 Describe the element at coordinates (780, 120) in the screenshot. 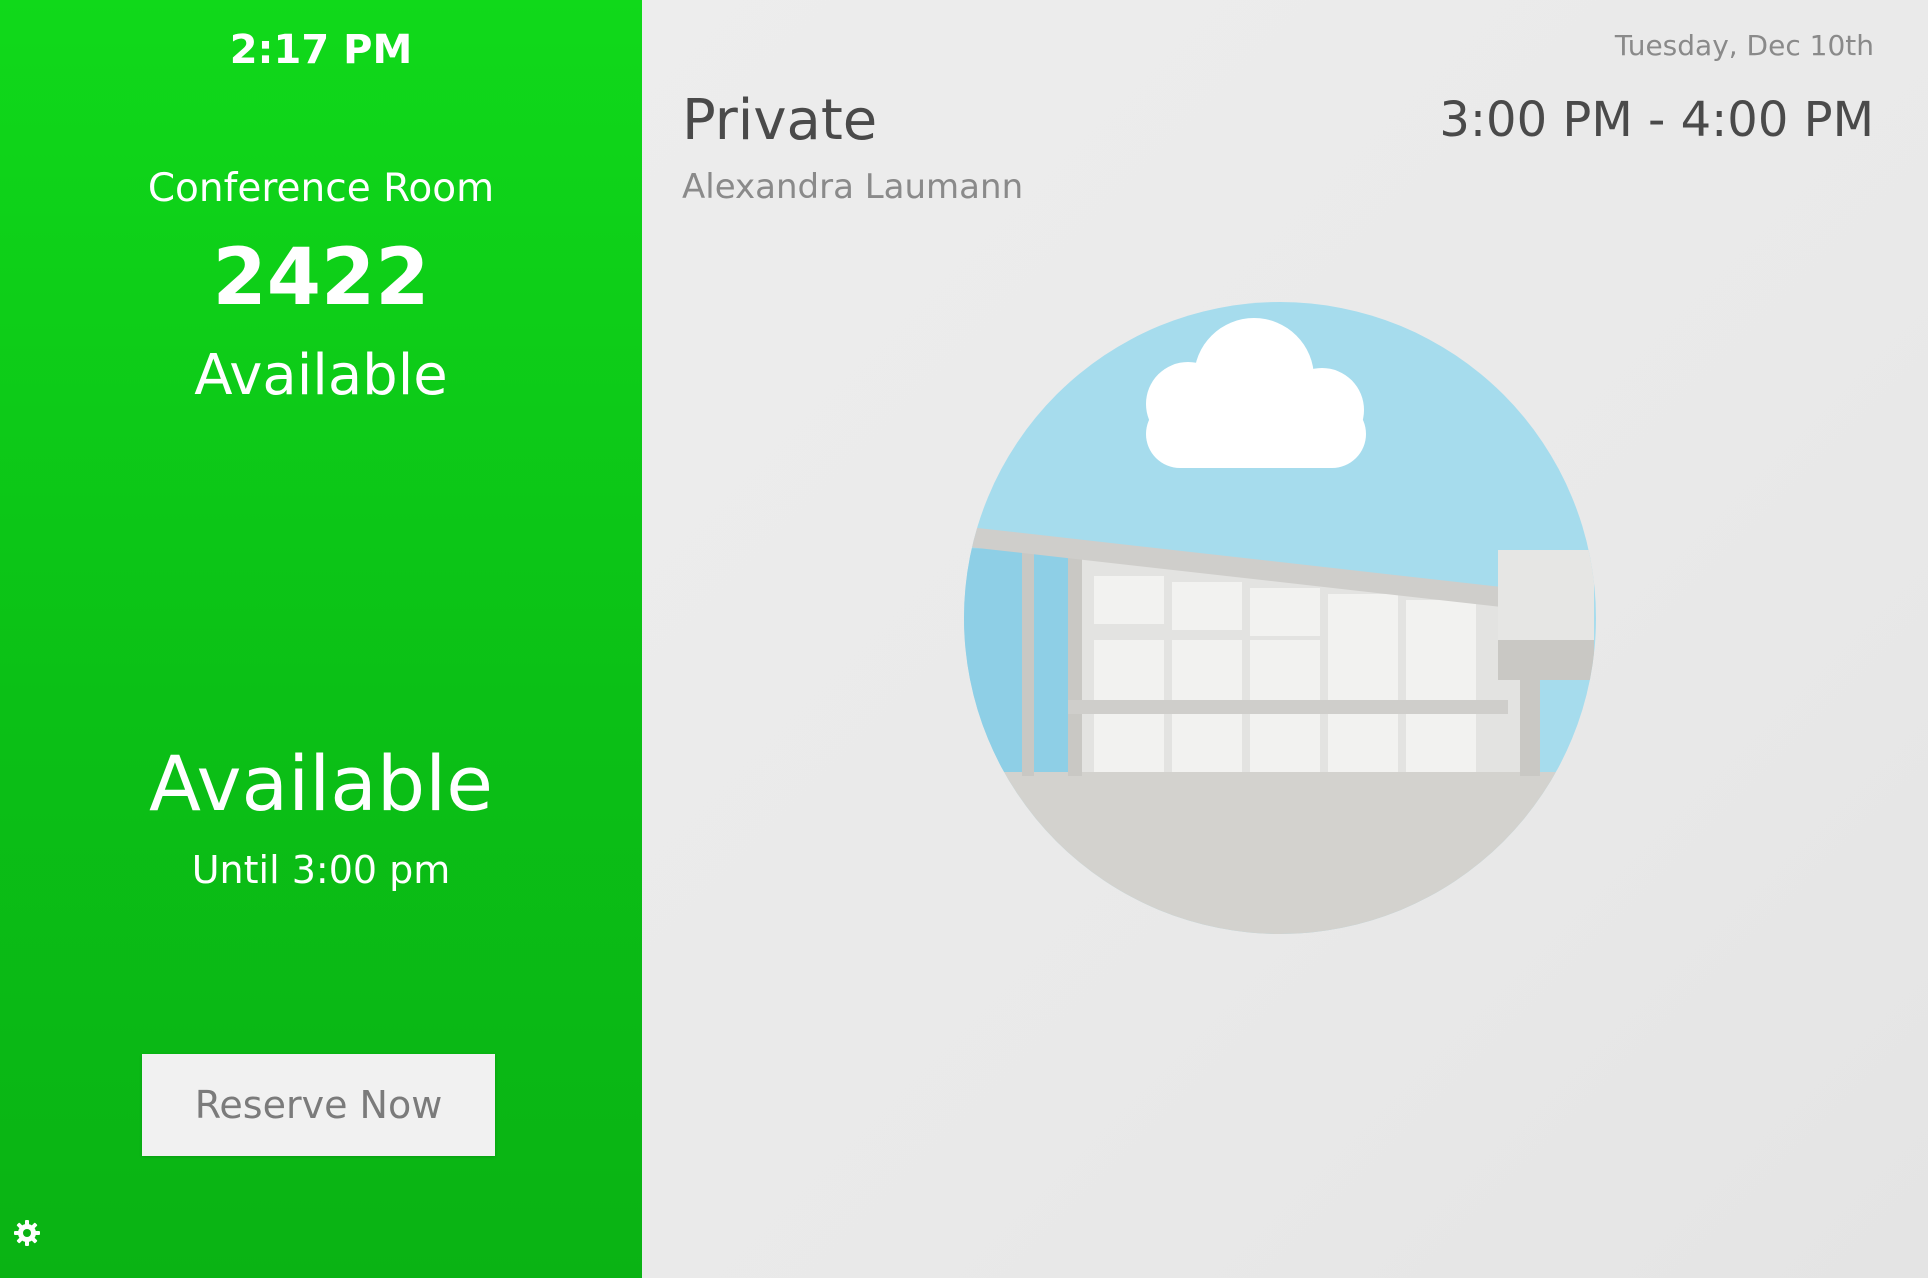

I see `meeting-title: Private` at that location.